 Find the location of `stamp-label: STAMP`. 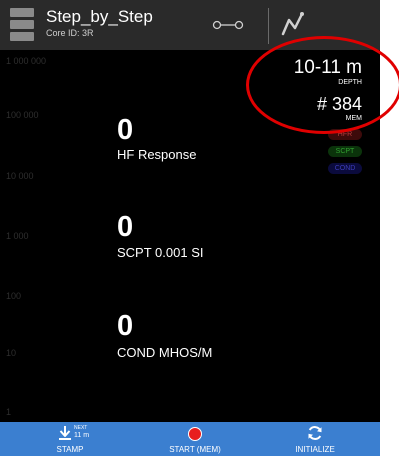

stamp-label: STAMP is located at coordinates (70, 449).